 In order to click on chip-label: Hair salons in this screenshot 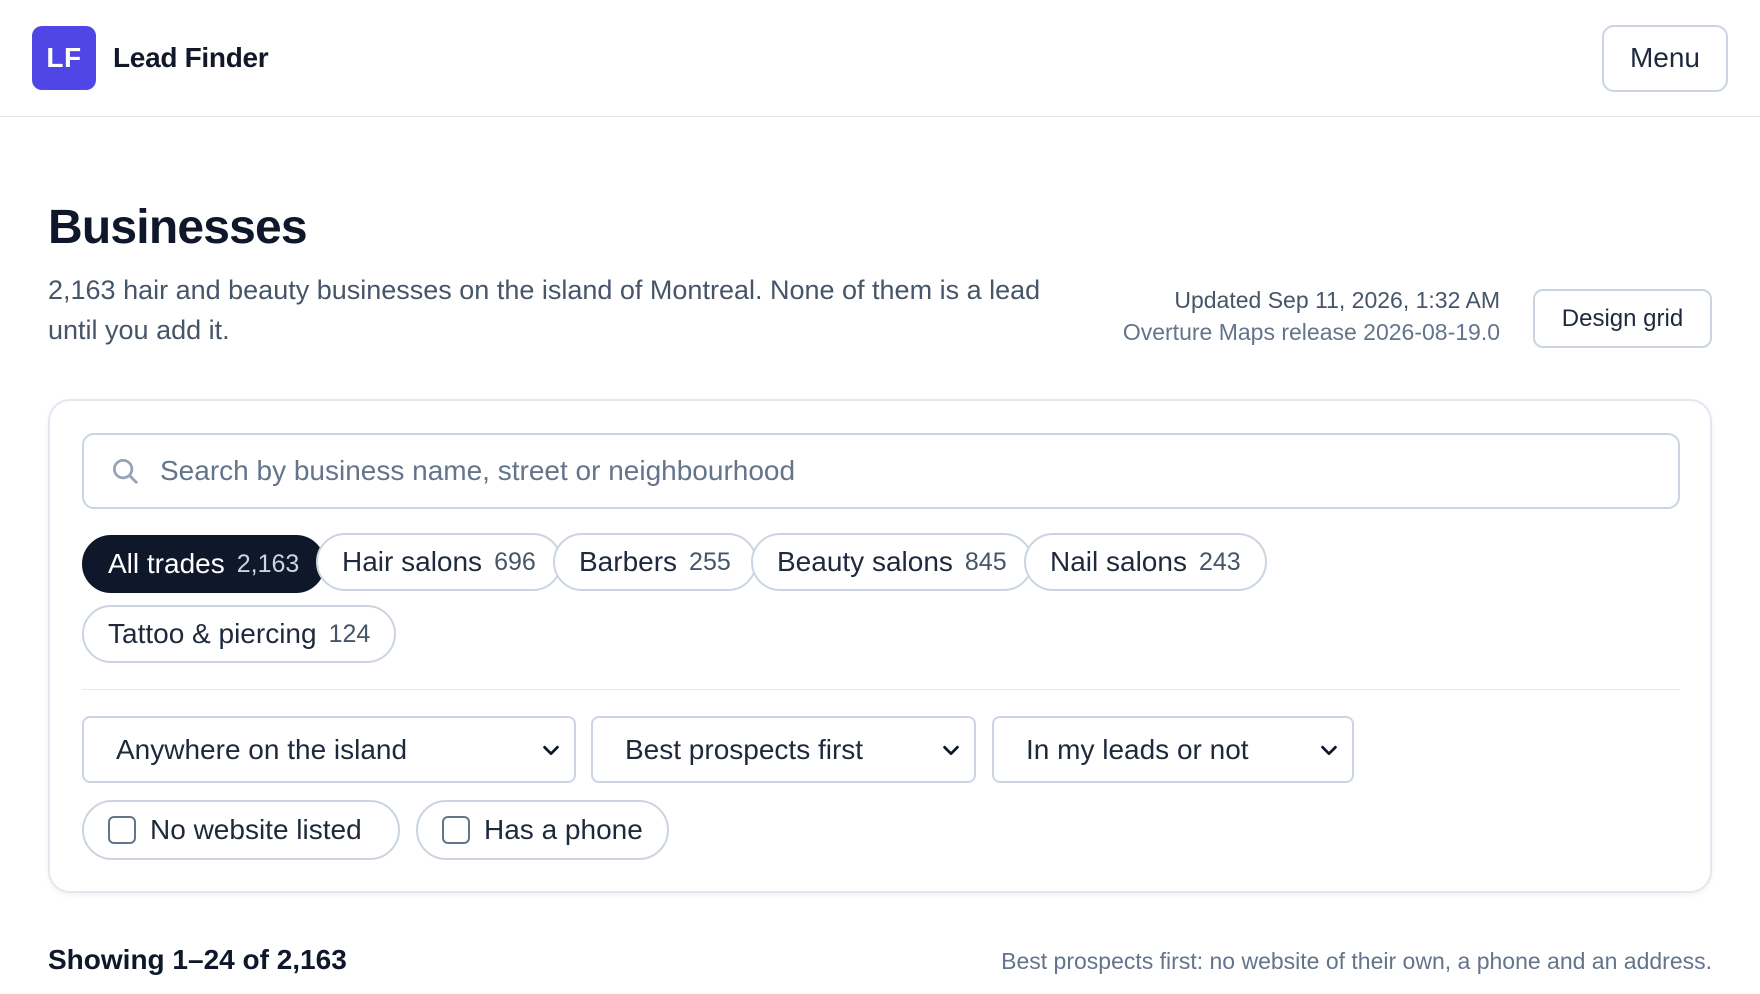, I will do `click(412, 561)`.